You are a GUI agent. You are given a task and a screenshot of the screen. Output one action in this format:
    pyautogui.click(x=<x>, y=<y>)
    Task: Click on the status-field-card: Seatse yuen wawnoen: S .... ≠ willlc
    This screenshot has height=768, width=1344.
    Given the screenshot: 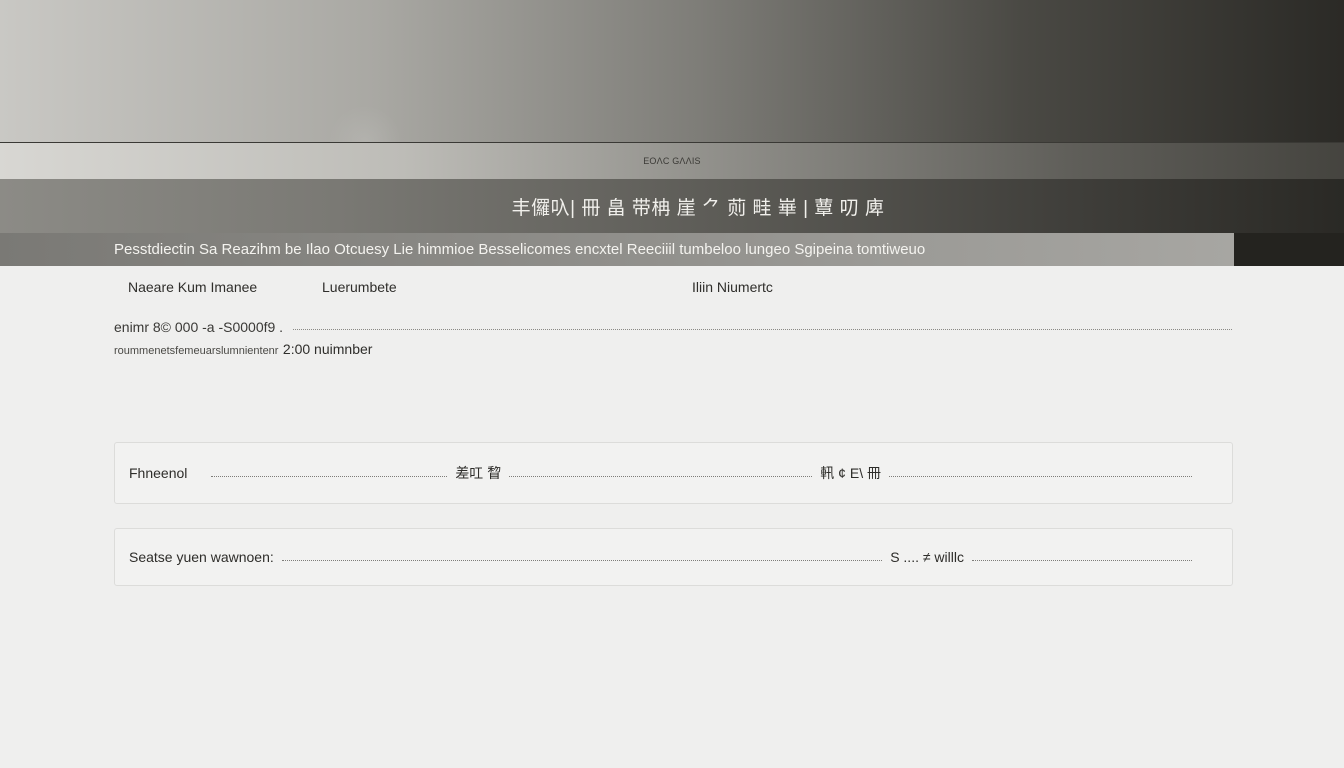 What is the action you would take?
    pyautogui.click(x=673, y=557)
    